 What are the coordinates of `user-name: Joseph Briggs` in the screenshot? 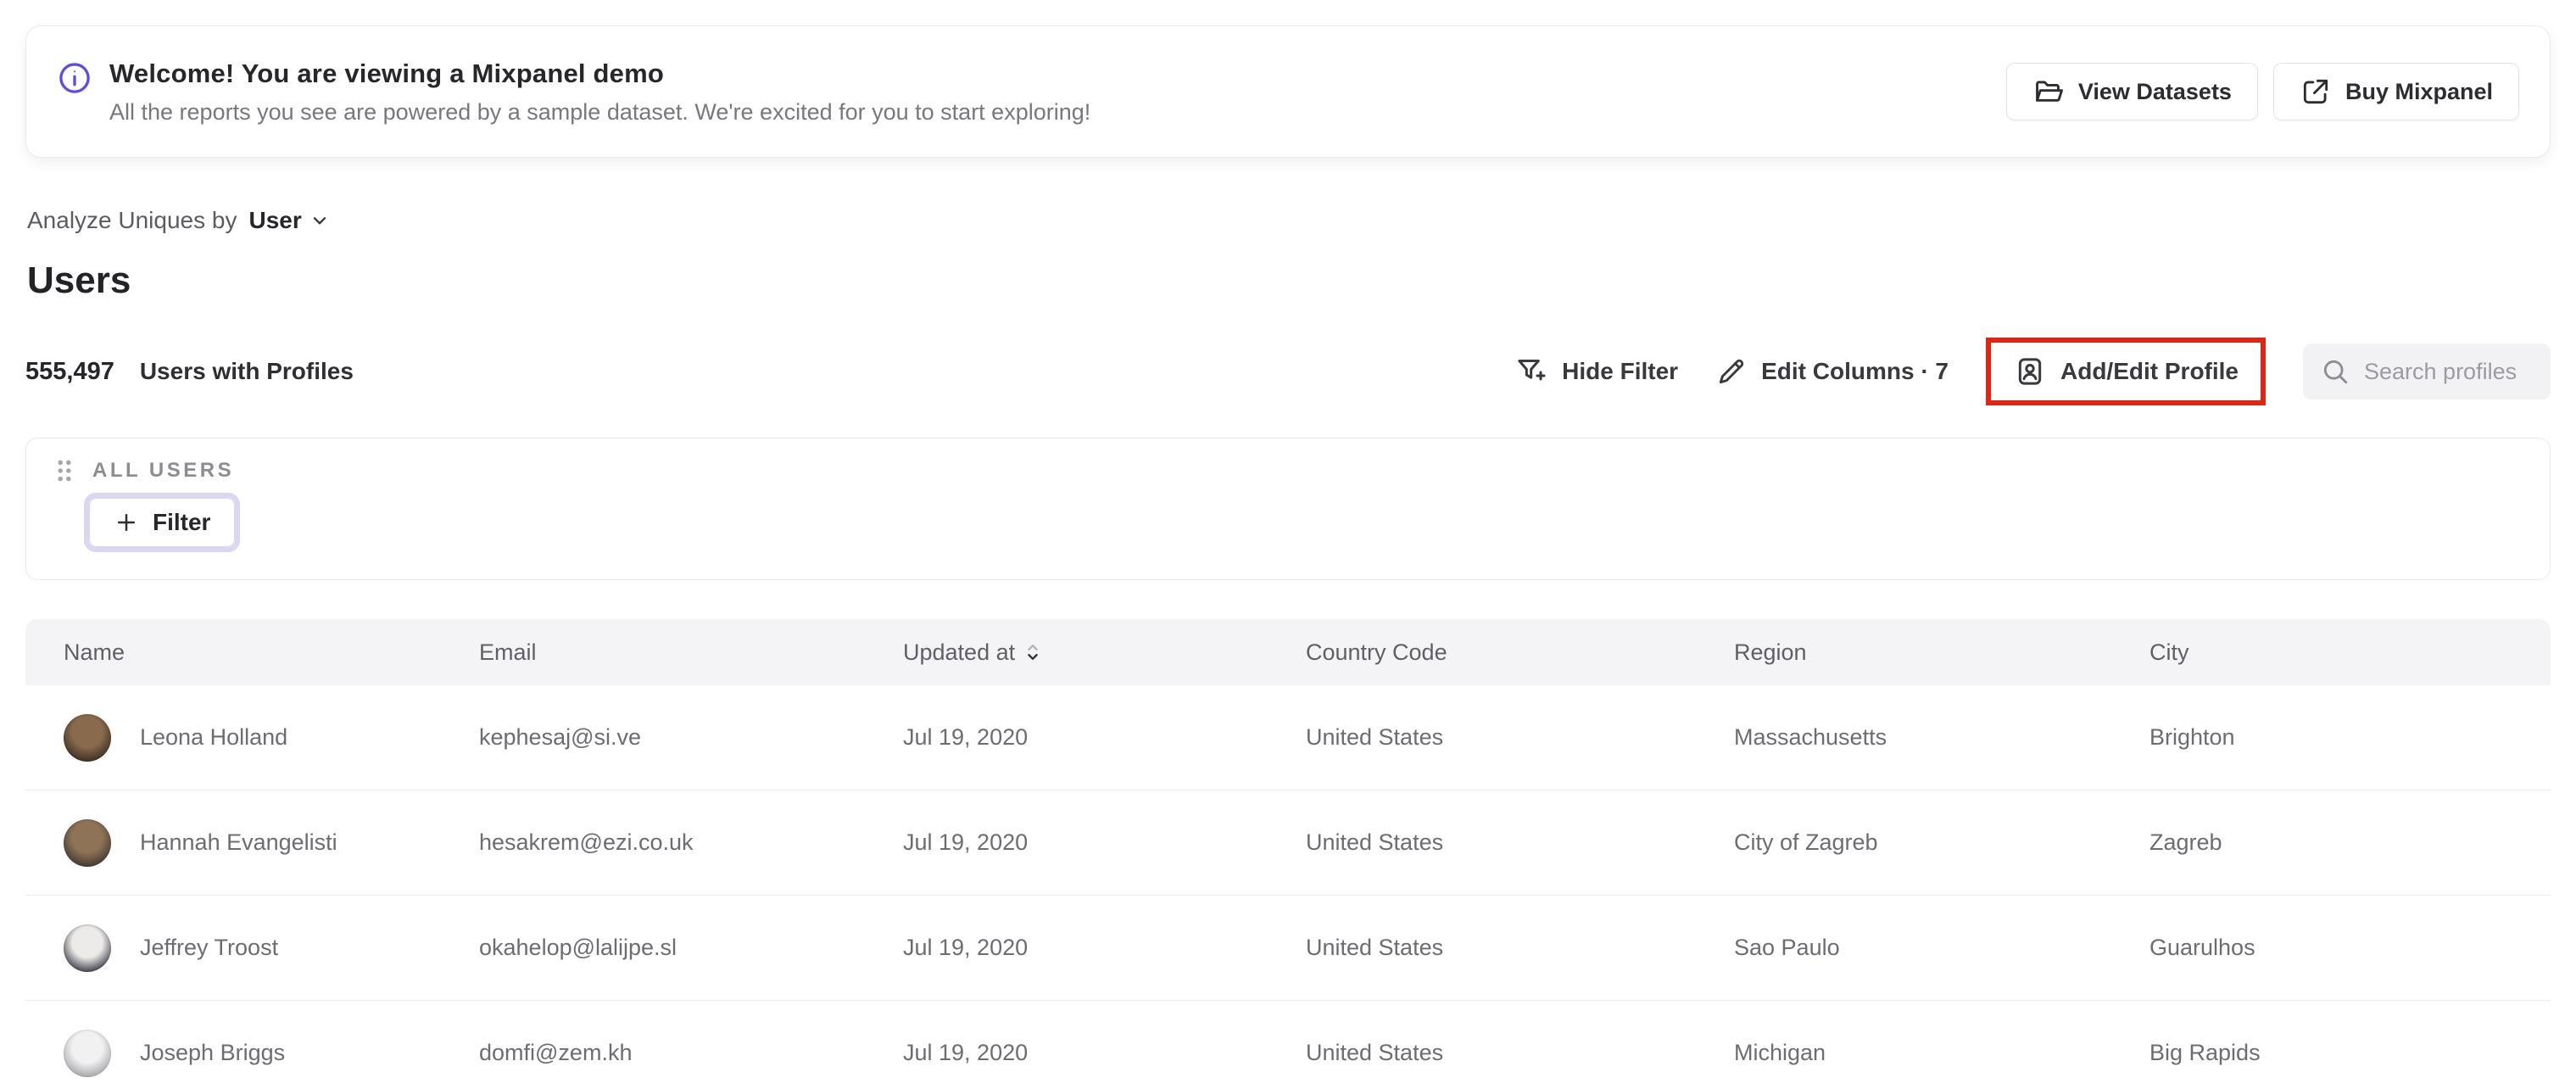 It's located at (213, 1052).